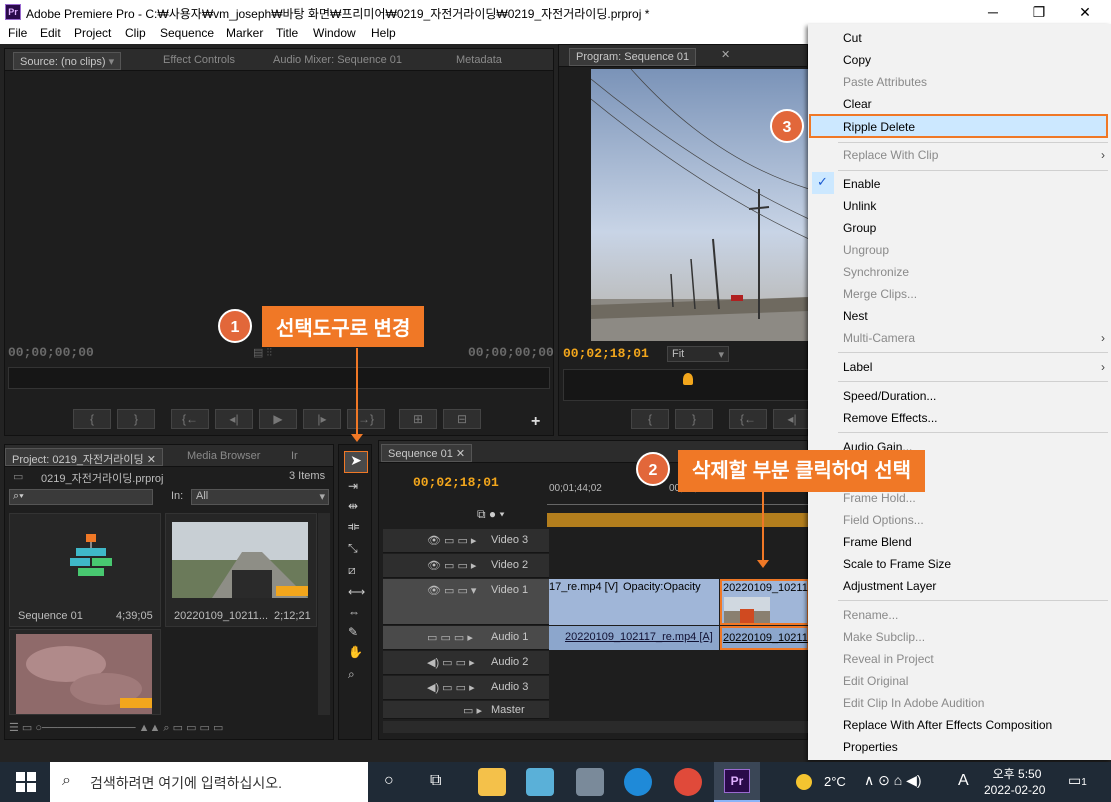  What do you see at coordinates (427, 453) in the screenshot?
I see `tab-sequence: Sequence 01 ✕` at bounding box center [427, 453].